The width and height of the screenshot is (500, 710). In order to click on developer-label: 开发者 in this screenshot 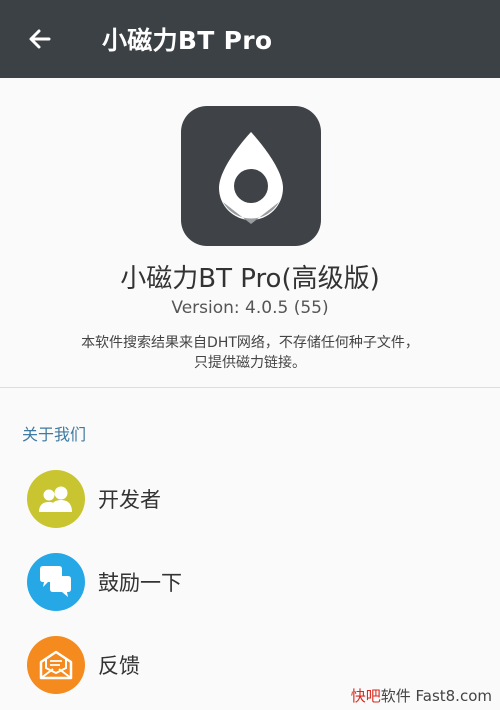, I will do `click(129, 500)`.